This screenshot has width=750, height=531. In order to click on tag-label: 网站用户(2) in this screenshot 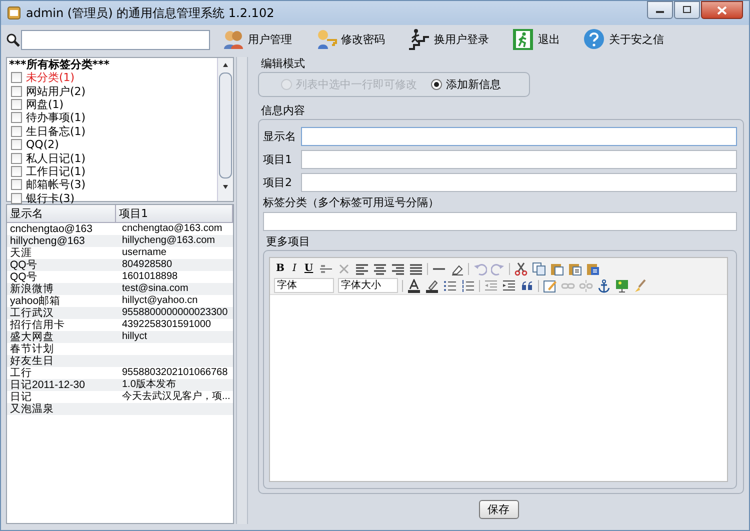, I will do `click(56, 91)`.